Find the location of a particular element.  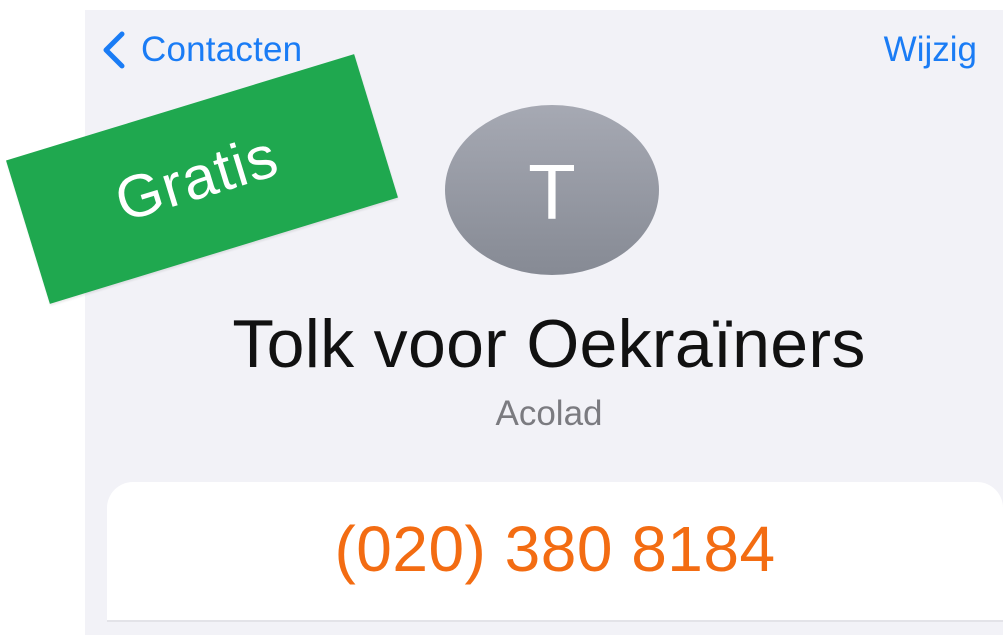

avatar: T is located at coordinates (552, 190).